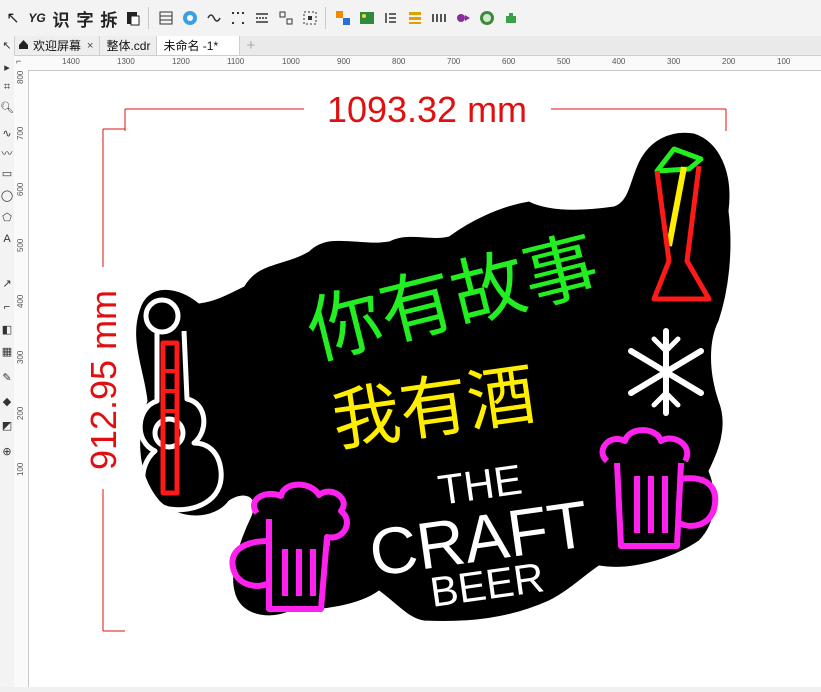 The height and width of the screenshot is (692, 821). What do you see at coordinates (7, 351) in the screenshot?
I see `transparency-tool-icon: ▦` at bounding box center [7, 351].